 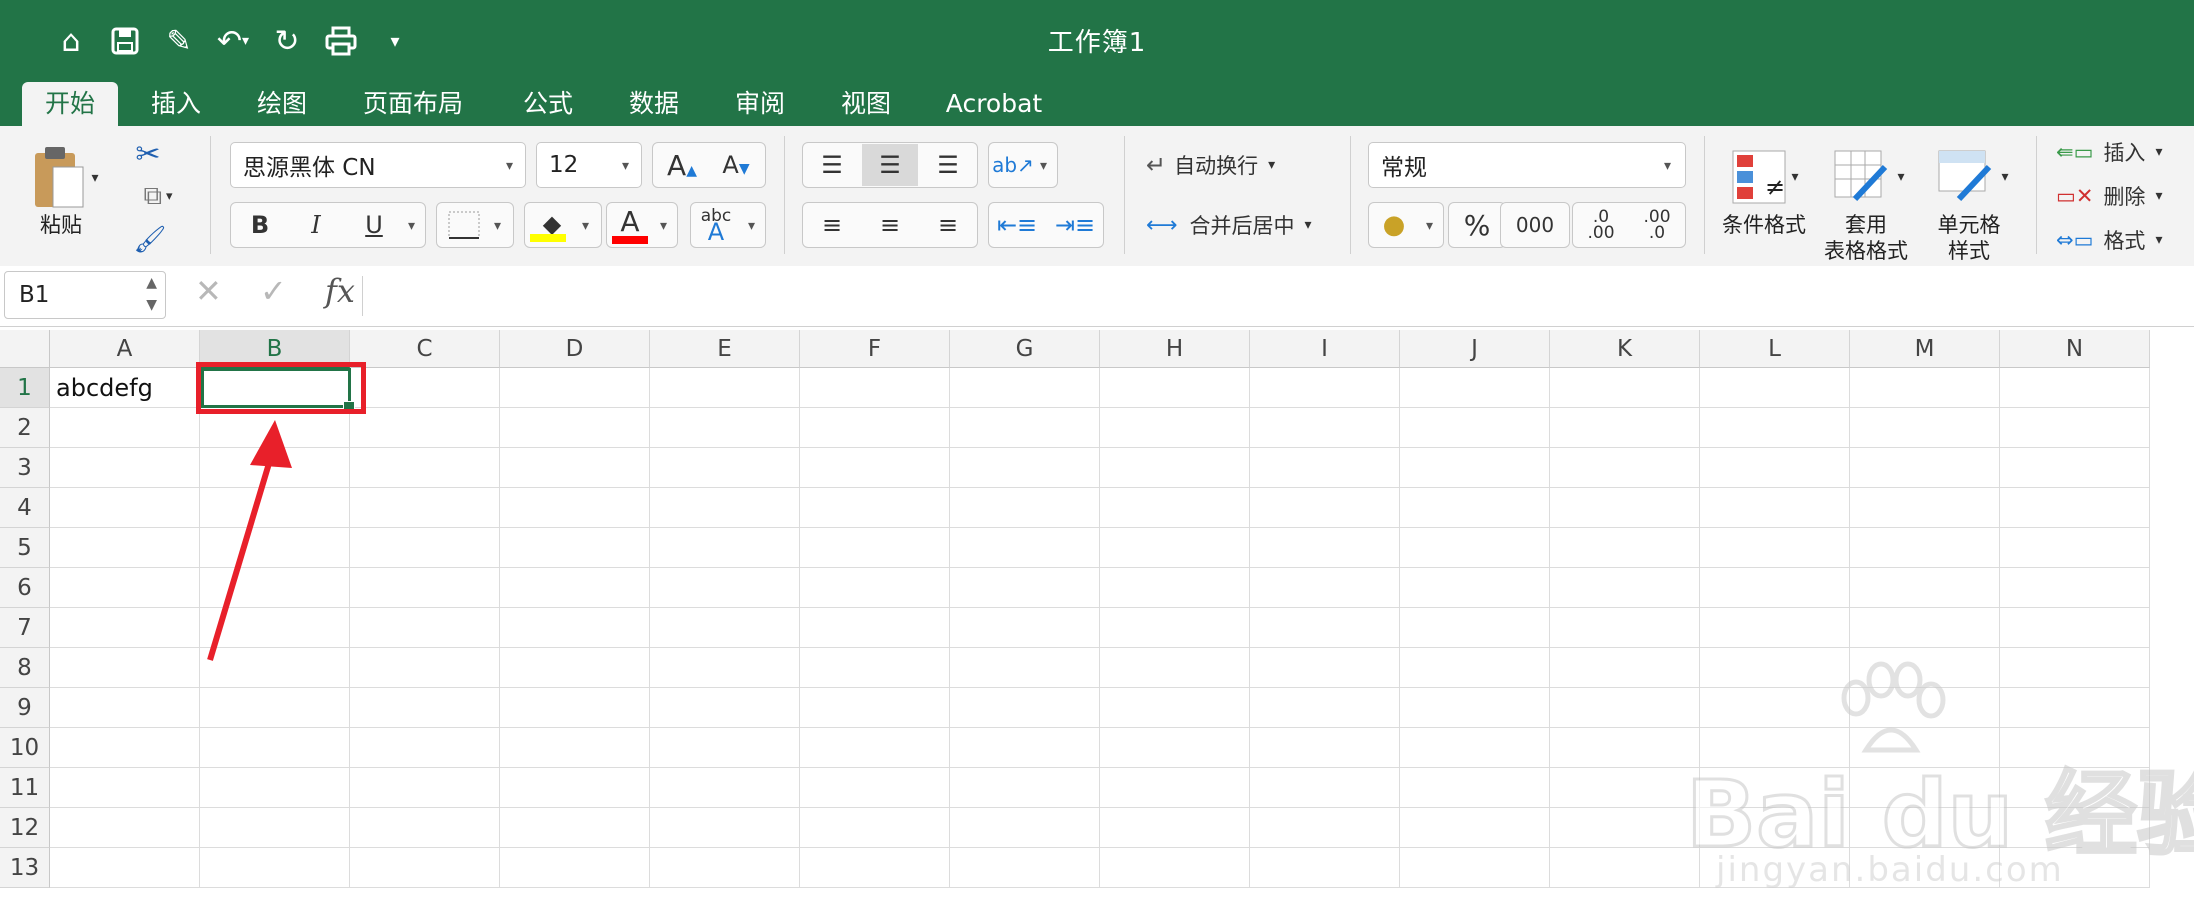 I want to click on column-header-a: A, so click(x=125, y=349).